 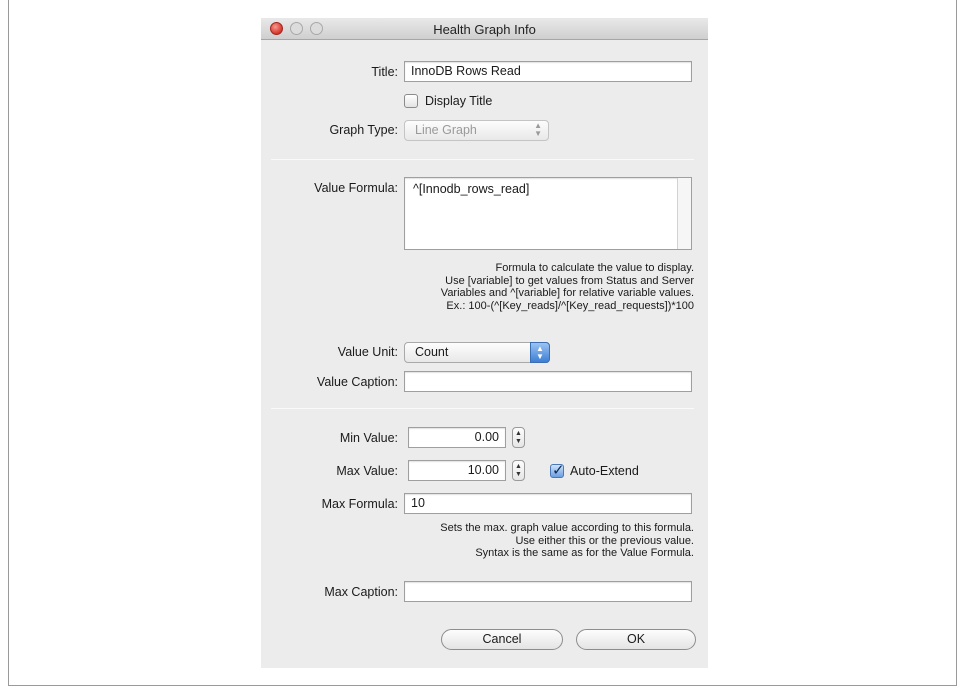 I want to click on value-caption-label: Value Caption:, so click(x=357, y=382).